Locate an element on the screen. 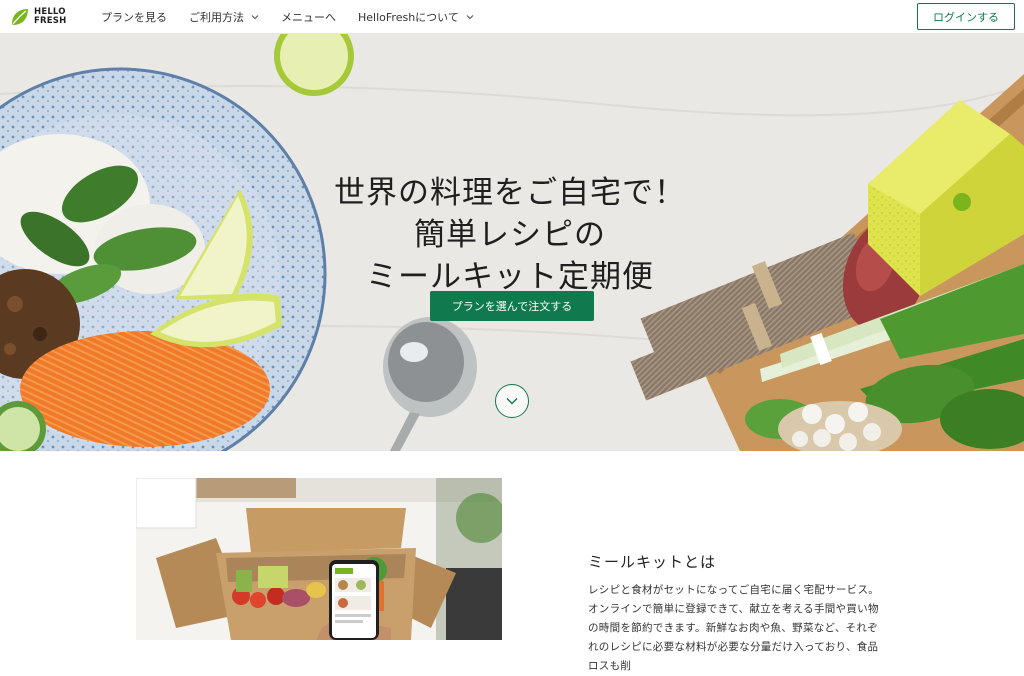 The image size is (1024, 676). nav-item-how-to-use: ご利用方法 is located at coordinates (224, 17).